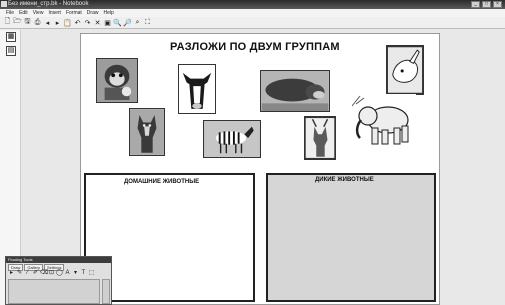 The height and width of the screenshot is (305, 505). I want to click on undo-icon: ↶, so click(77, 22).